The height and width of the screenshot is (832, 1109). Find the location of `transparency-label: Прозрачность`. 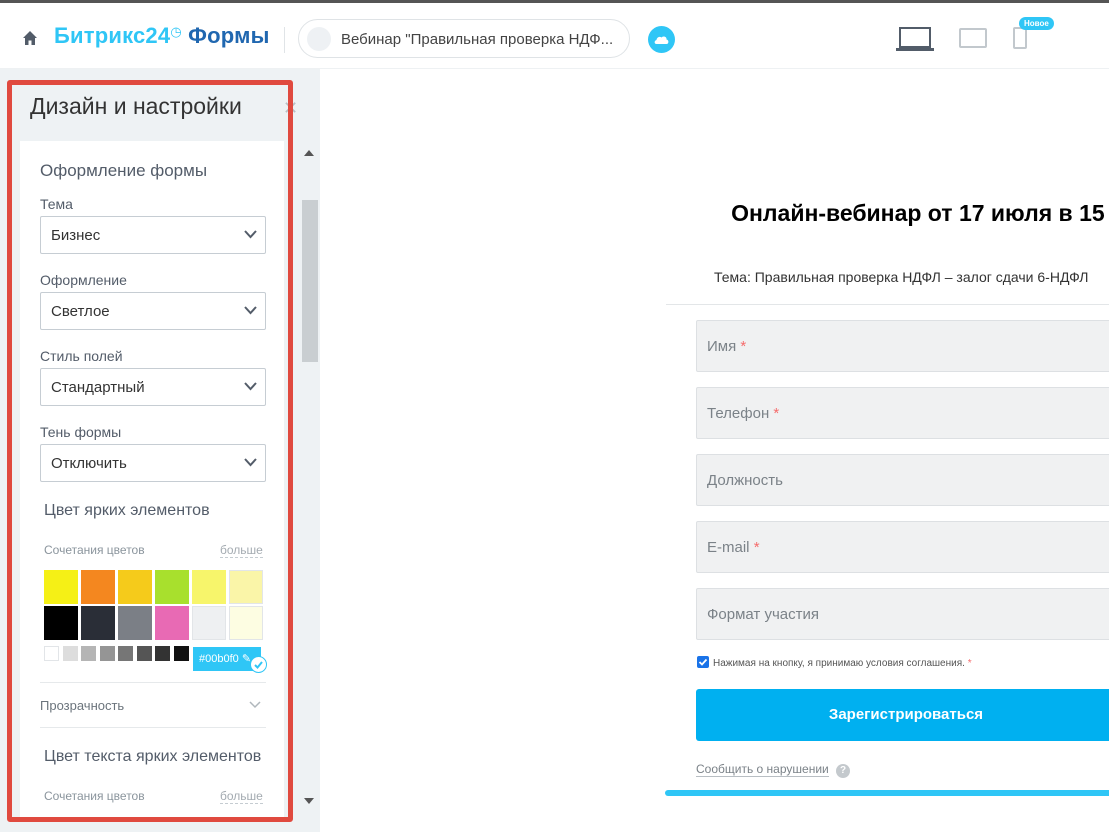

transparency-label: Прозрачность is located at coordinates (82, 705).